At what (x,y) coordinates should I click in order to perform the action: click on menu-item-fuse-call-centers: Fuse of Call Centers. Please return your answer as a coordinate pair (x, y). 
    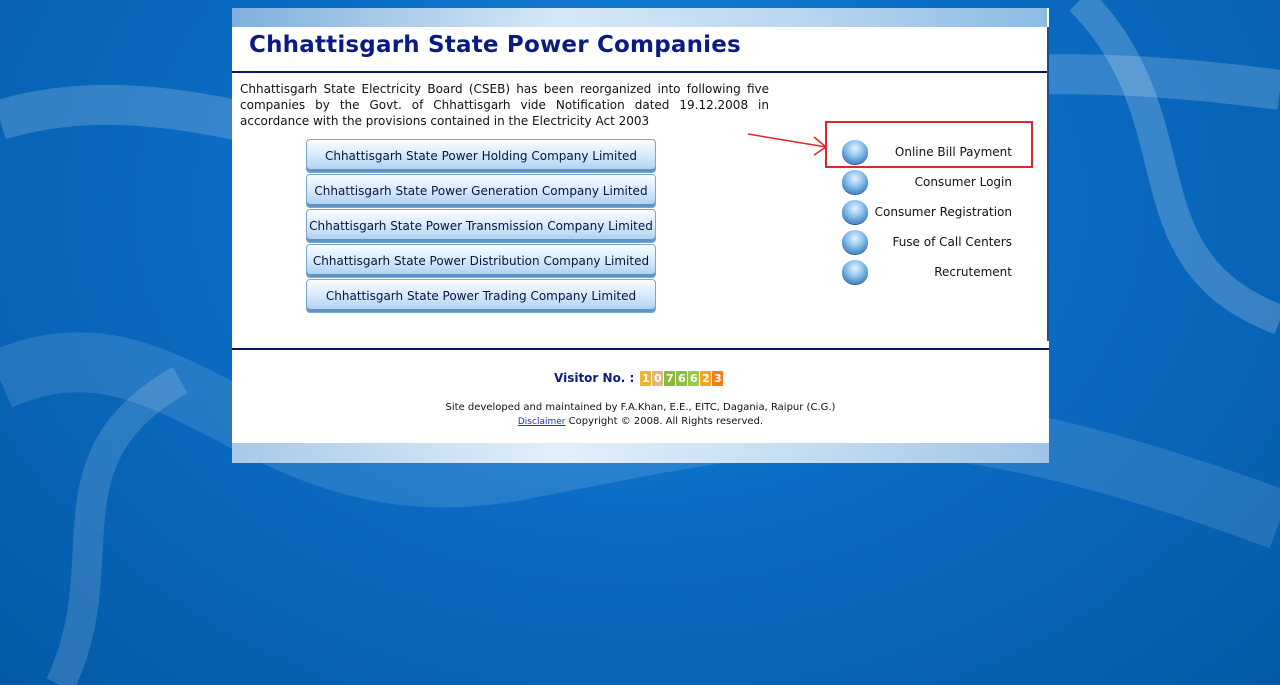
    Looking at the image, I should click on (927, 244).